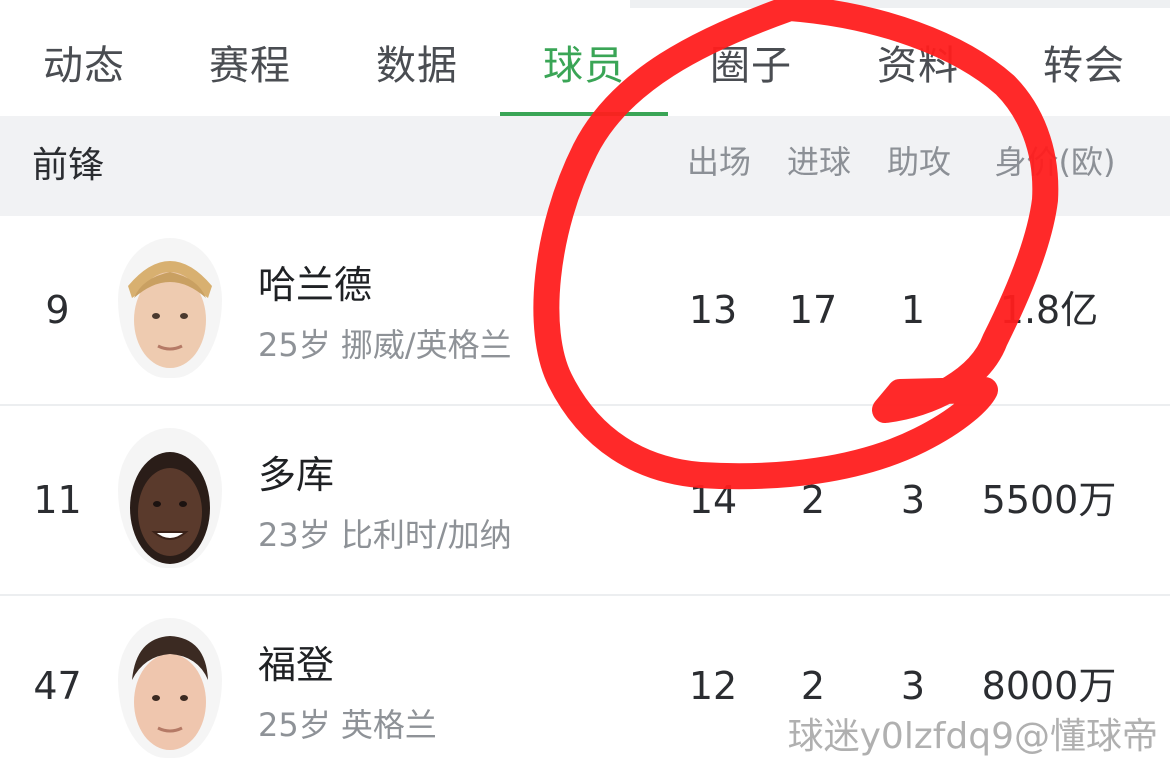 The height and width of the screenshot is (776, 1170). Describe the element at coordinates (1049, 500) in the screenshot. I see `stat-value: 5500万` at that location.